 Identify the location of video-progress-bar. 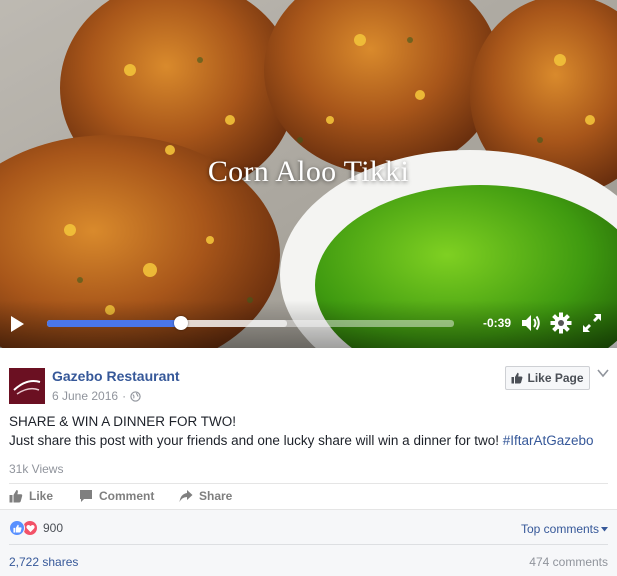
(250, 323).